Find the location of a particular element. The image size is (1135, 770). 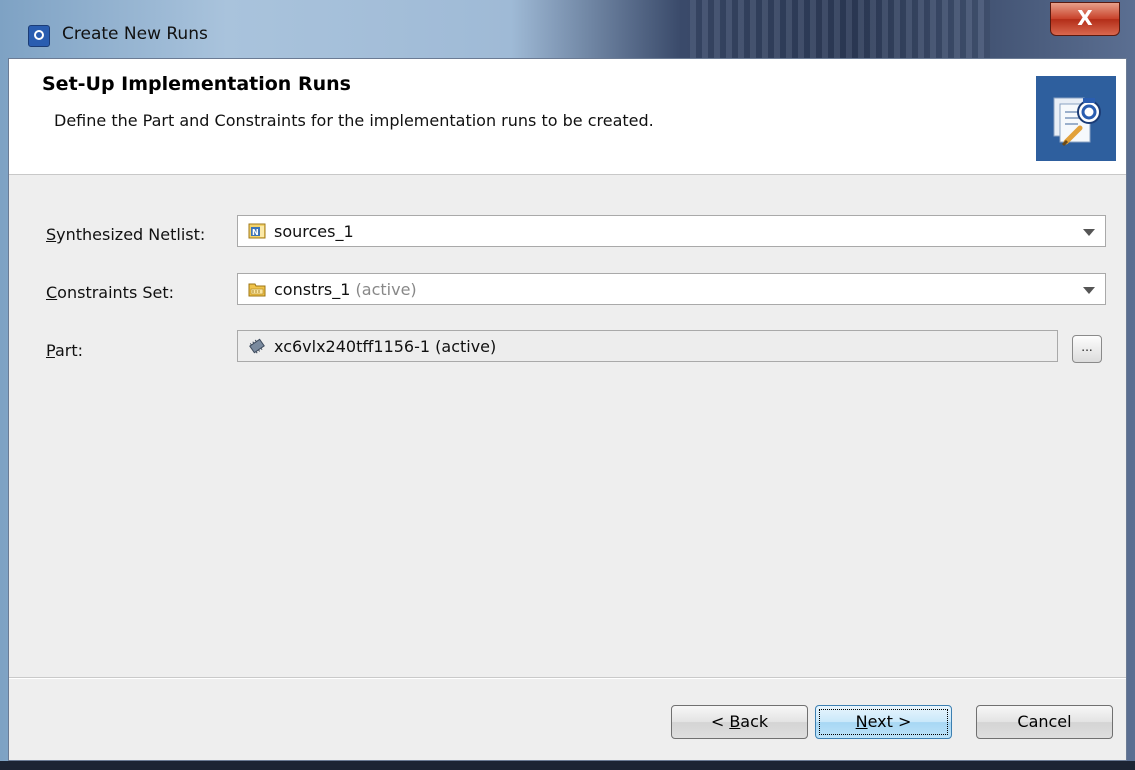

constraints-dropdown: constrs_1 (active) is located at coordinates (671, 289).